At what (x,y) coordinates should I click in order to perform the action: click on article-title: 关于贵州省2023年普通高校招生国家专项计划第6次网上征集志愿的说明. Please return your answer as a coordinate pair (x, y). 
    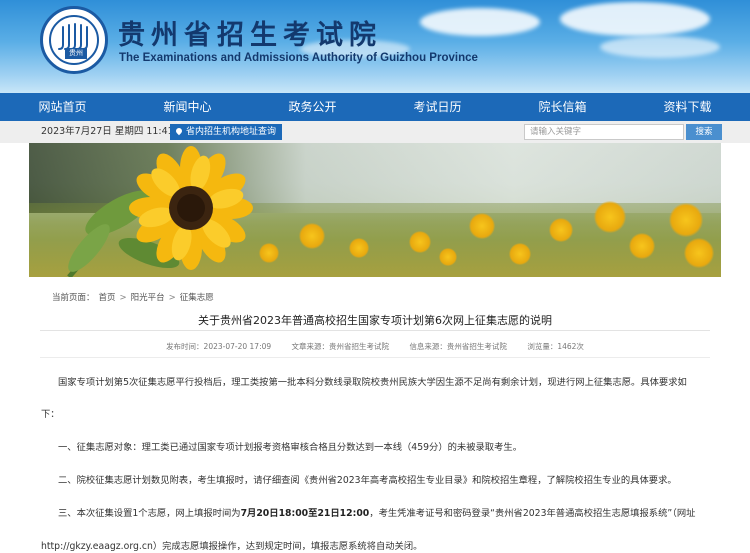
    Looking at the image, I should click on (375, 320).